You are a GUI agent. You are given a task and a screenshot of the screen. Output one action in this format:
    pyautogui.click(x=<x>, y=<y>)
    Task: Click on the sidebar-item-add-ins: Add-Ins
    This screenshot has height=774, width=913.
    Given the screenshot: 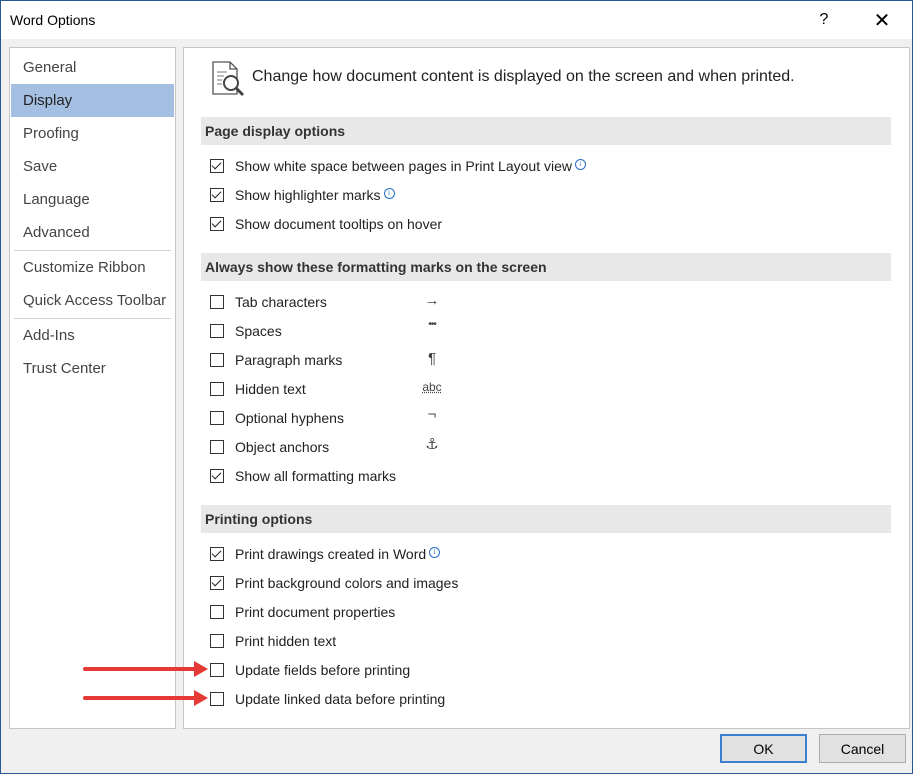 What is the action you would take?
    pyautogui.click(x=92, y=335)
    